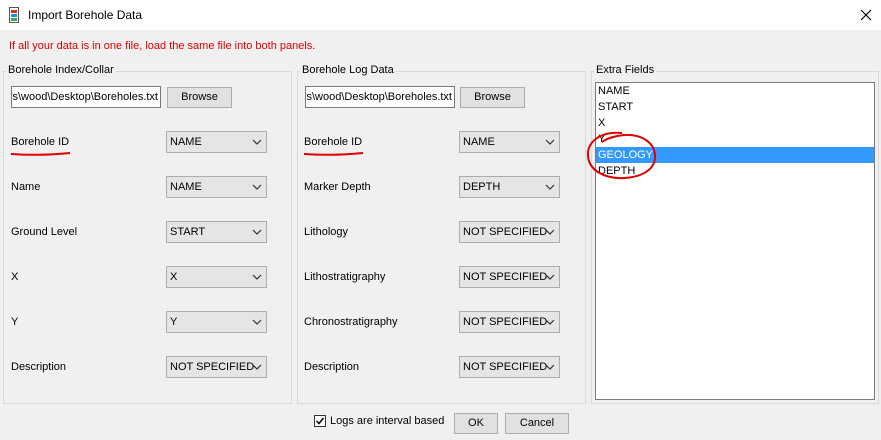 The width and height of the screenshot is (881, 440). What do you see at coordinates (621, 155) in the screenshot?
I see `annotation-circle` at bounding box center [621, 155].